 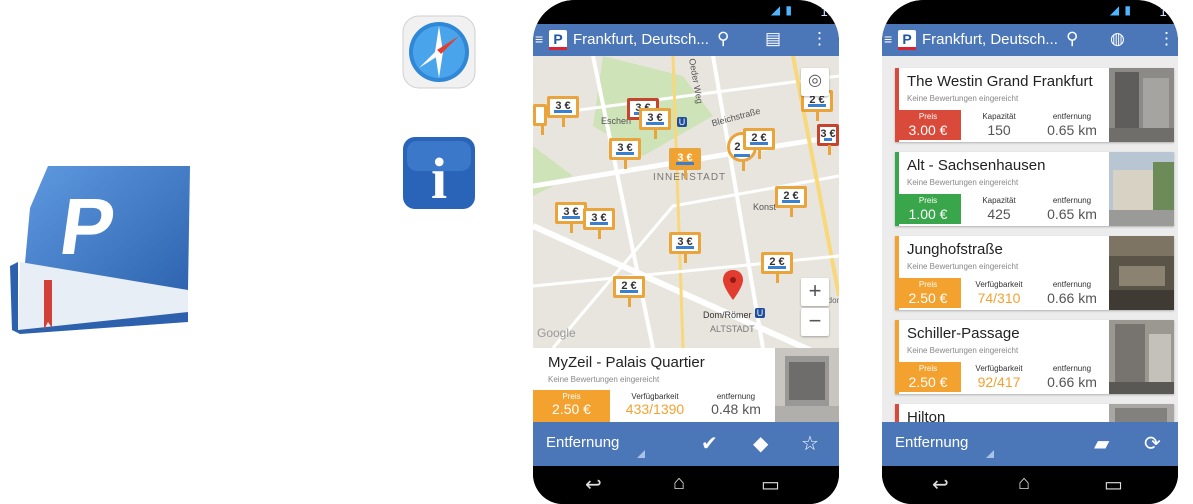 I want to click on capacity-value: 425, so click(x=999, y=214).